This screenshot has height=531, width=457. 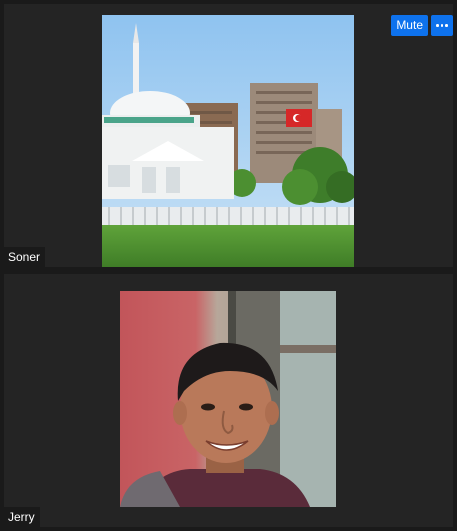 I want to click on more-options-button, so click(x=442, y=25).